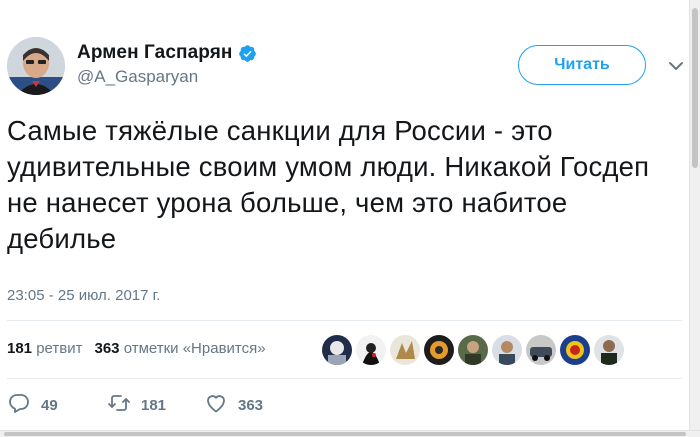  I want to click on likes-label: отметки «Нравится», so click(194, 348).